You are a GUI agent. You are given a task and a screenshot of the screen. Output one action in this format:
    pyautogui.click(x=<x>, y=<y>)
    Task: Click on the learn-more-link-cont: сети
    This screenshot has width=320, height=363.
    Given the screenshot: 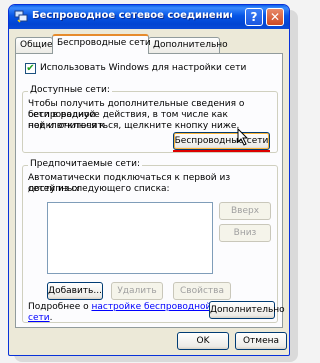 What is the action you would take?
    pyautogui.click(x=39, y=318)
    